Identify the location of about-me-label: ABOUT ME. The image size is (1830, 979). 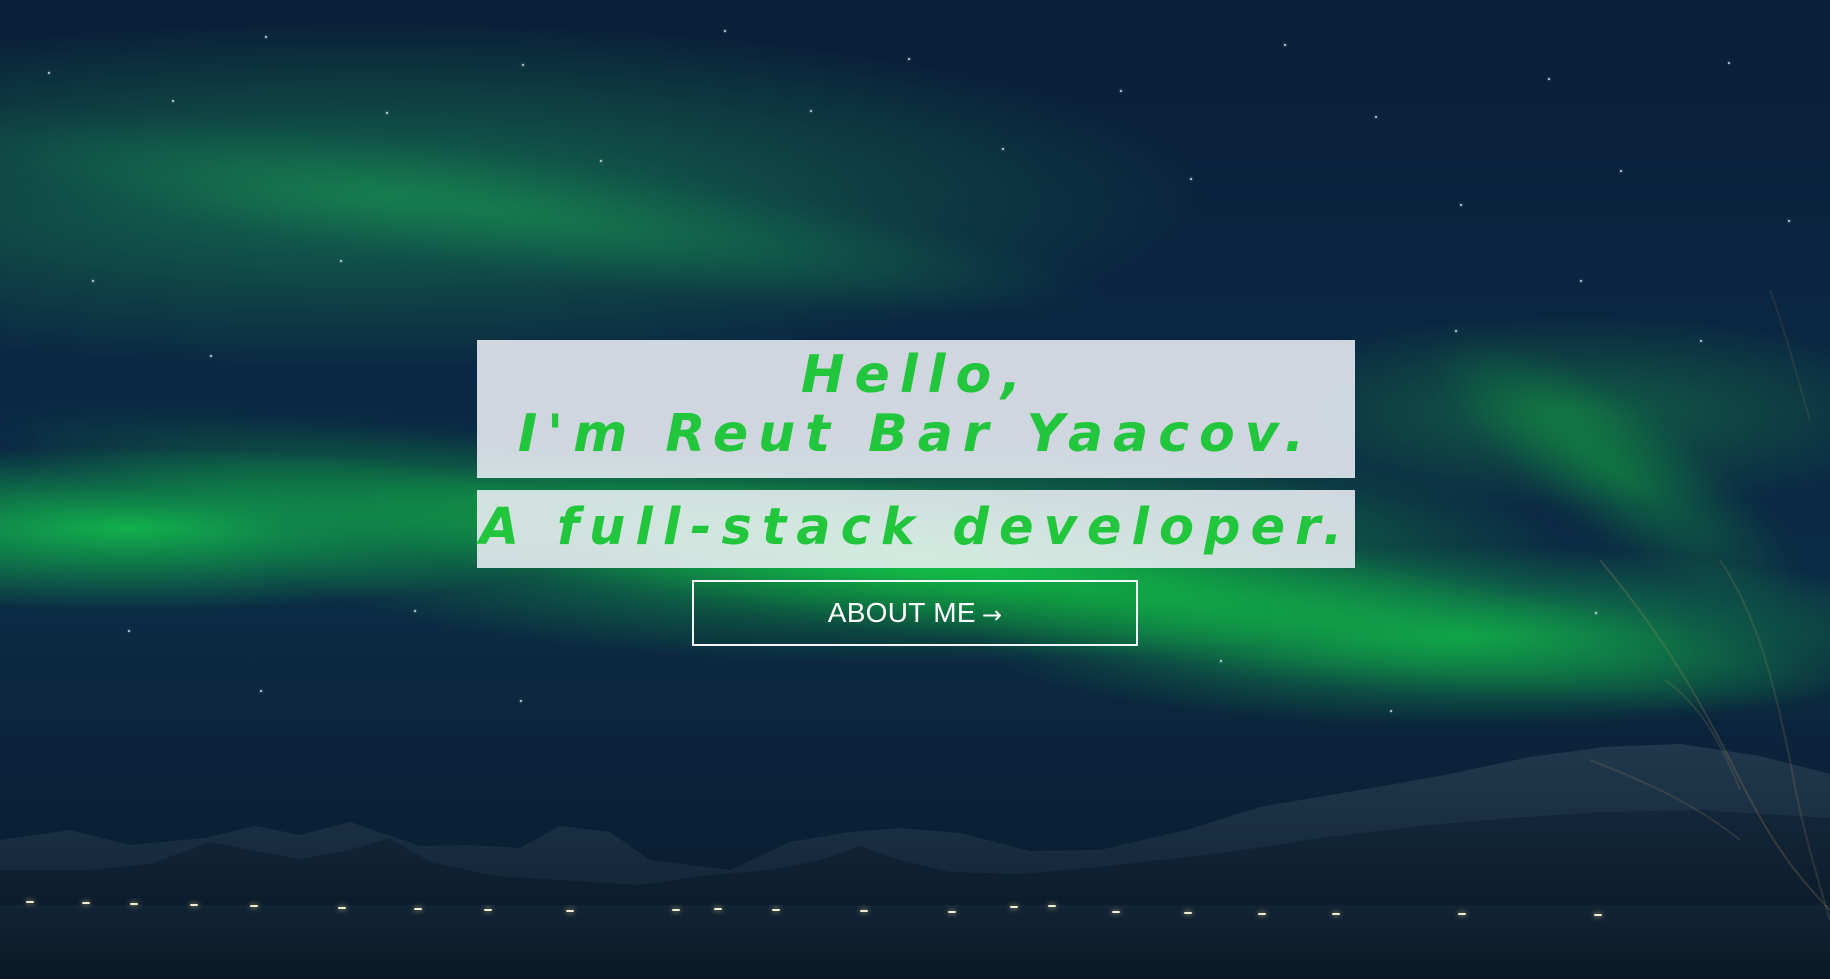
(901, 612).